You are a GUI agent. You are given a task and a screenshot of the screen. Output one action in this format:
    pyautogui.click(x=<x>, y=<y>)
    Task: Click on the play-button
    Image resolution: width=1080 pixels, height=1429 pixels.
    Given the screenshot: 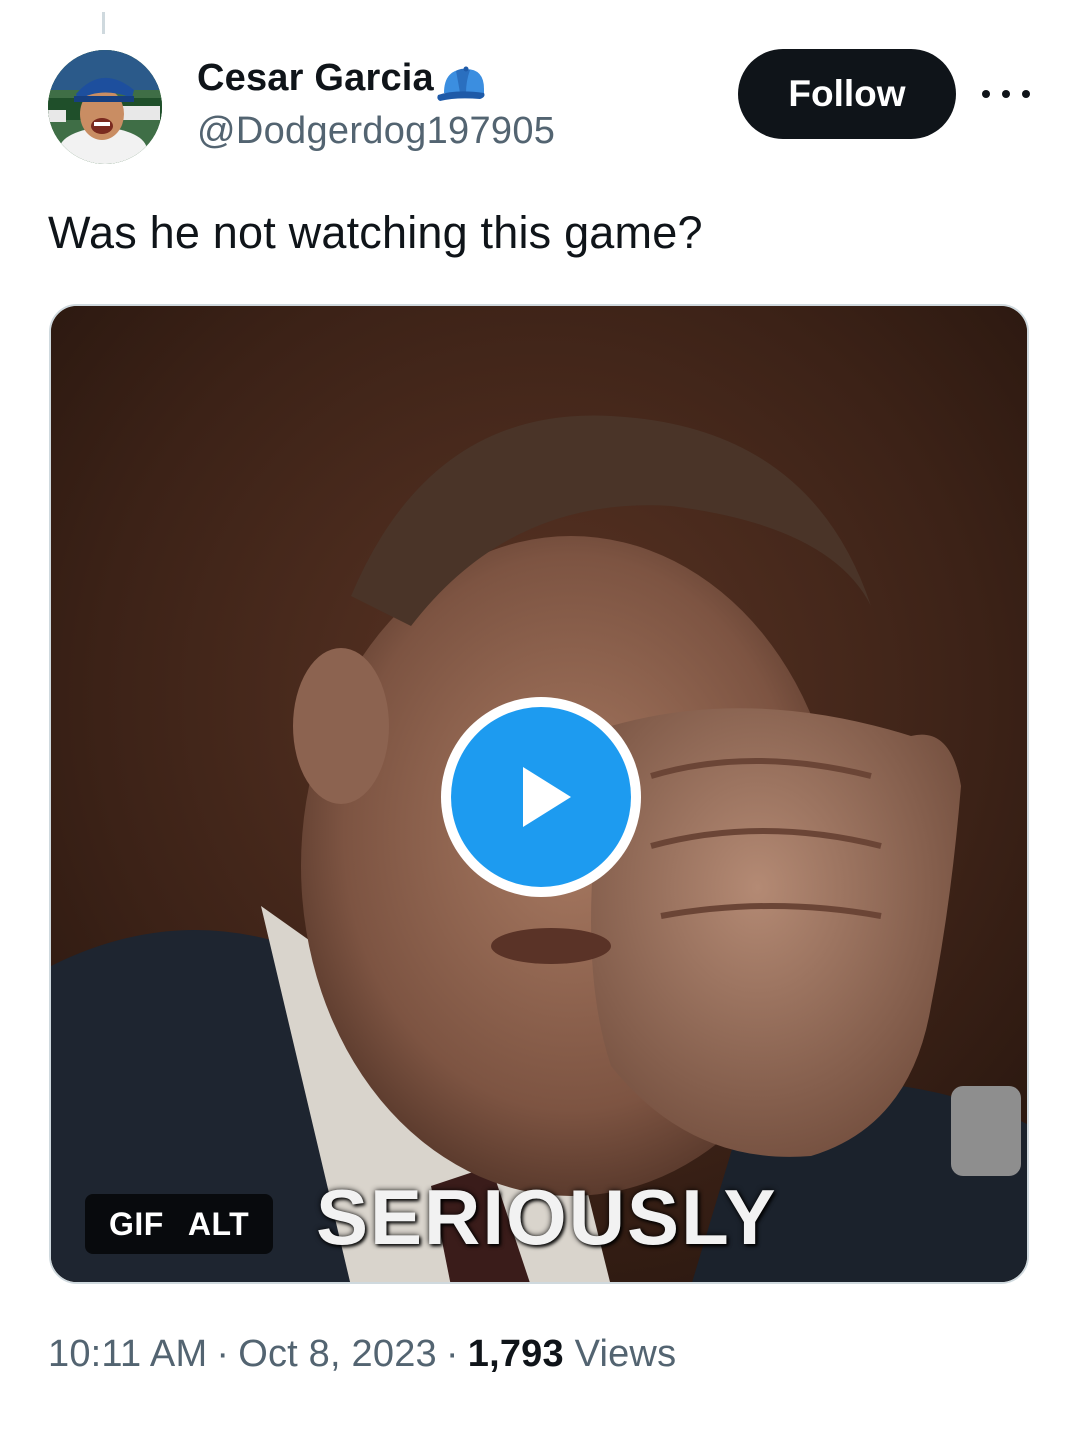 What is the action you would take?
    pyautogui.click(x=541, y=797)
    